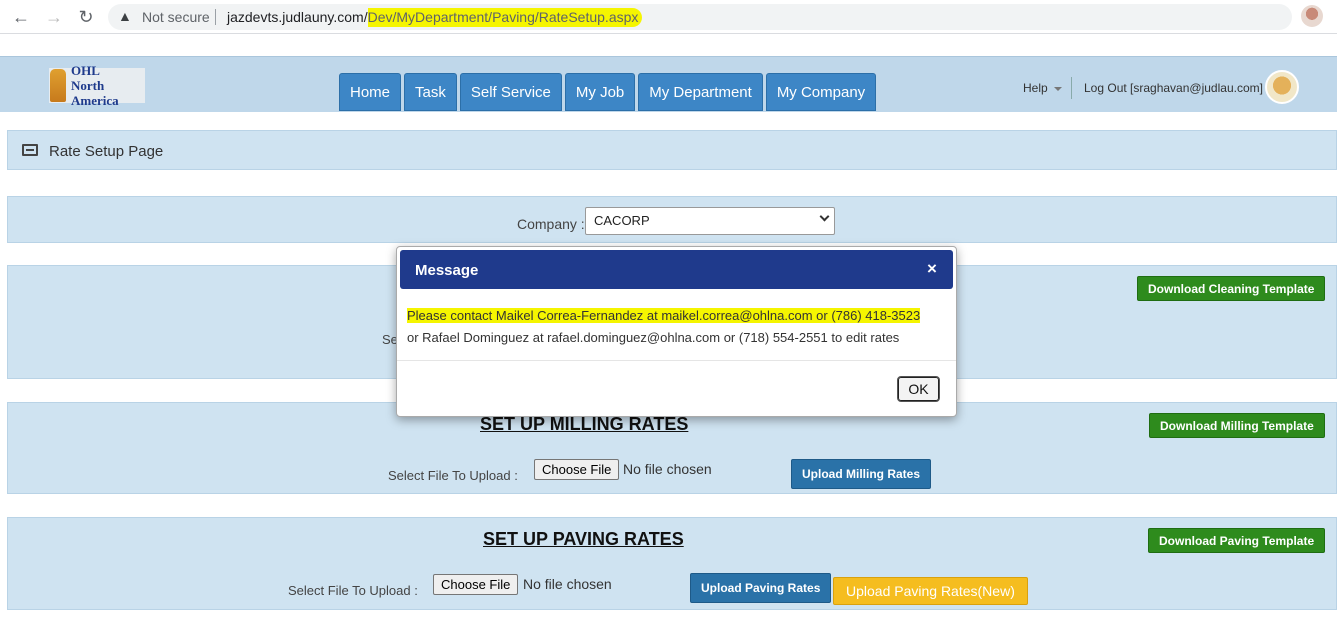 The image size is (1337, 641). Describe the element at coordinates (824, 216) in the screenshot. I see `chevron-down-icon` at that location.